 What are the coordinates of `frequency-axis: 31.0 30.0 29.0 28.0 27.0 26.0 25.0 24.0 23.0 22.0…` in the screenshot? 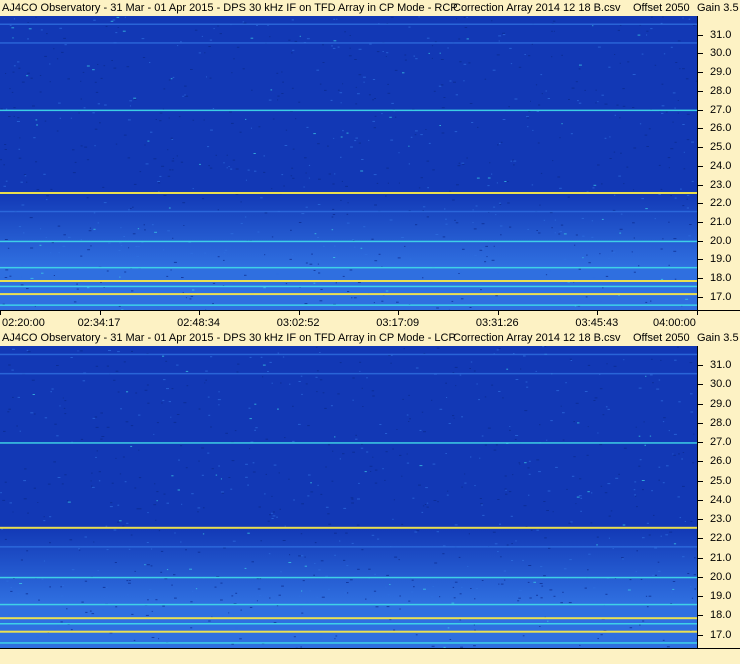 It's located at (718, 497).